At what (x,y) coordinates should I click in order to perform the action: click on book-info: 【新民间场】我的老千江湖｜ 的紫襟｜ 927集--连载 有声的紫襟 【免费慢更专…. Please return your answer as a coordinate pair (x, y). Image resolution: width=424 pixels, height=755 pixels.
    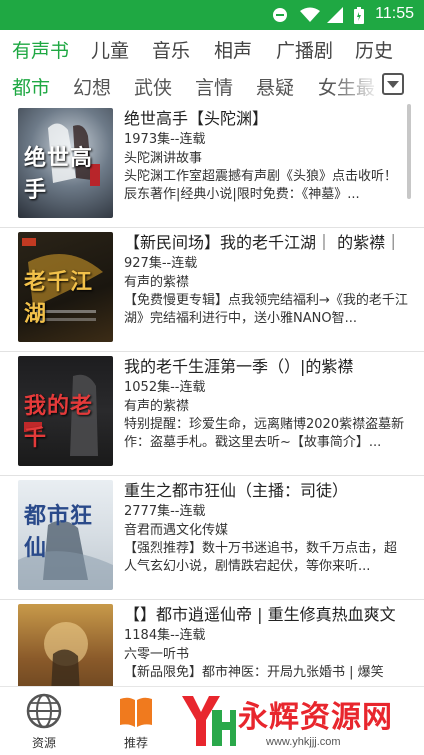
    Looking at the image, I should click on (266, 280).